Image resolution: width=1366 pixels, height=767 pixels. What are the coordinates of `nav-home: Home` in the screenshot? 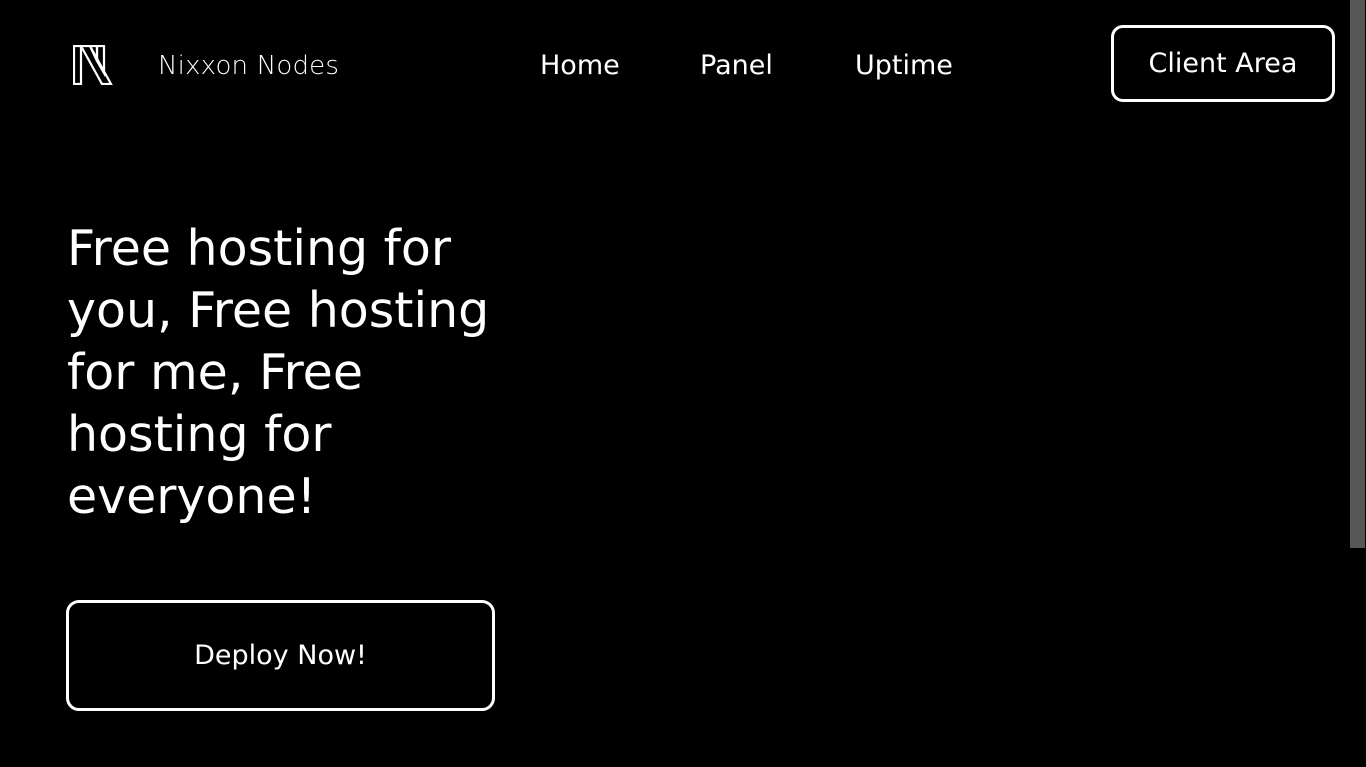 It's located at (580, 66).